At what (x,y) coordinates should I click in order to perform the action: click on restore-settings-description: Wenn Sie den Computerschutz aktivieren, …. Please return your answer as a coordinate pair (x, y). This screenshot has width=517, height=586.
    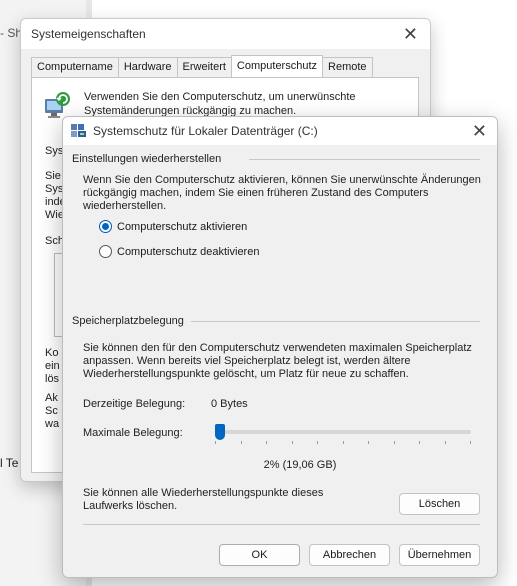
    Looking at the image, I should click on (282, 193).